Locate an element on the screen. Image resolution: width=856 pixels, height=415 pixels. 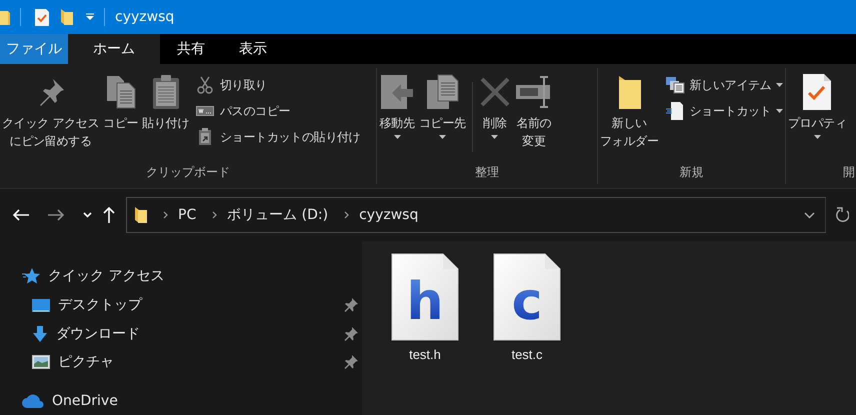
ribbon-tab: ホーム is located at coordinates (114, 49).